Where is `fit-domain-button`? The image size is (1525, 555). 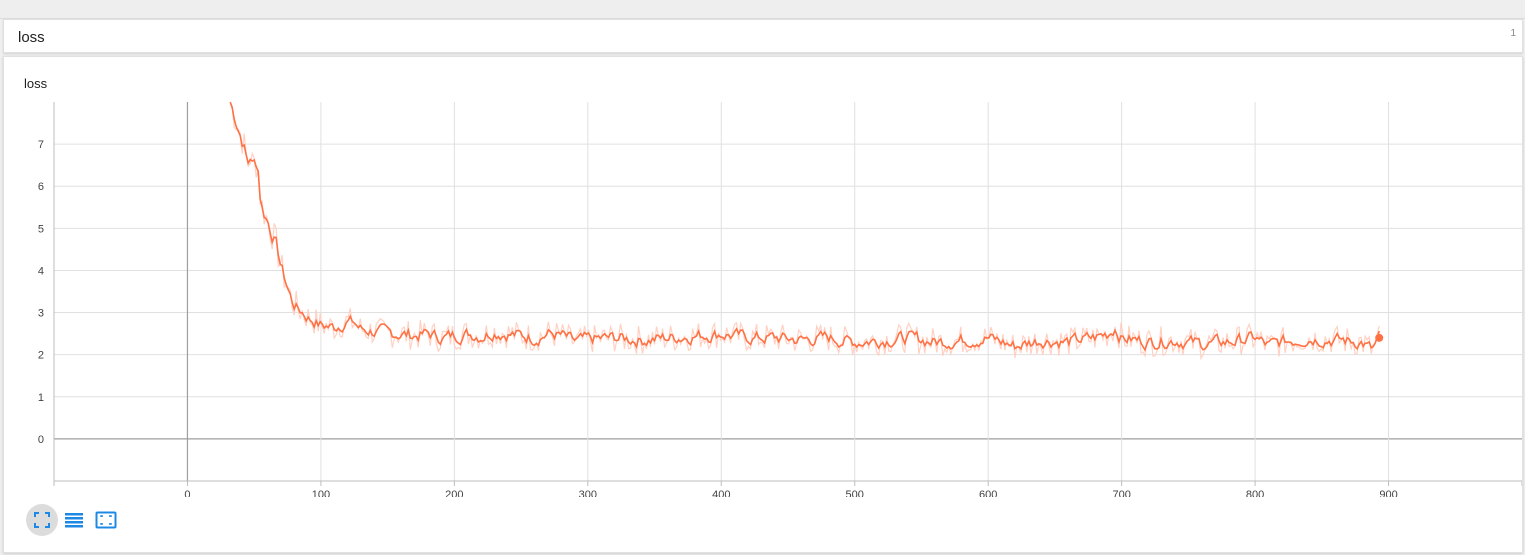 fit-domain-button is located at coordinates (106, 520).